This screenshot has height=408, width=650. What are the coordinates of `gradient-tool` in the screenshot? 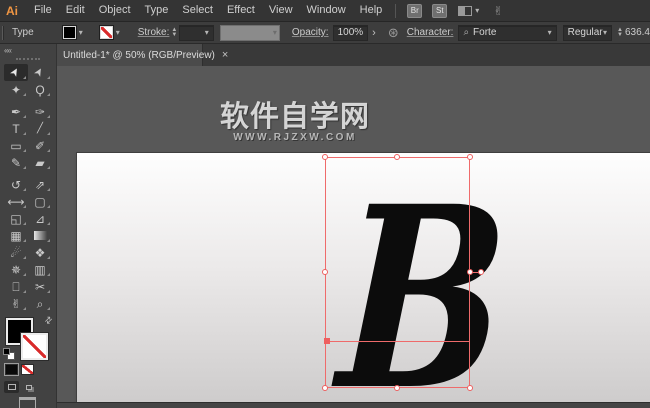 It's located at (40, 235).